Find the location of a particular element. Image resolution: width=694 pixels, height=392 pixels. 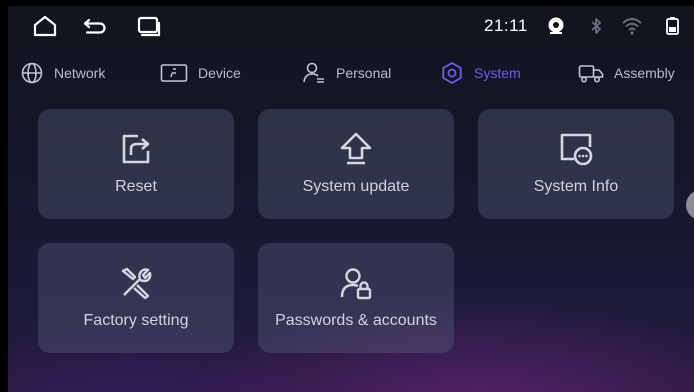

display-icon is located at coordinates (174, 73).